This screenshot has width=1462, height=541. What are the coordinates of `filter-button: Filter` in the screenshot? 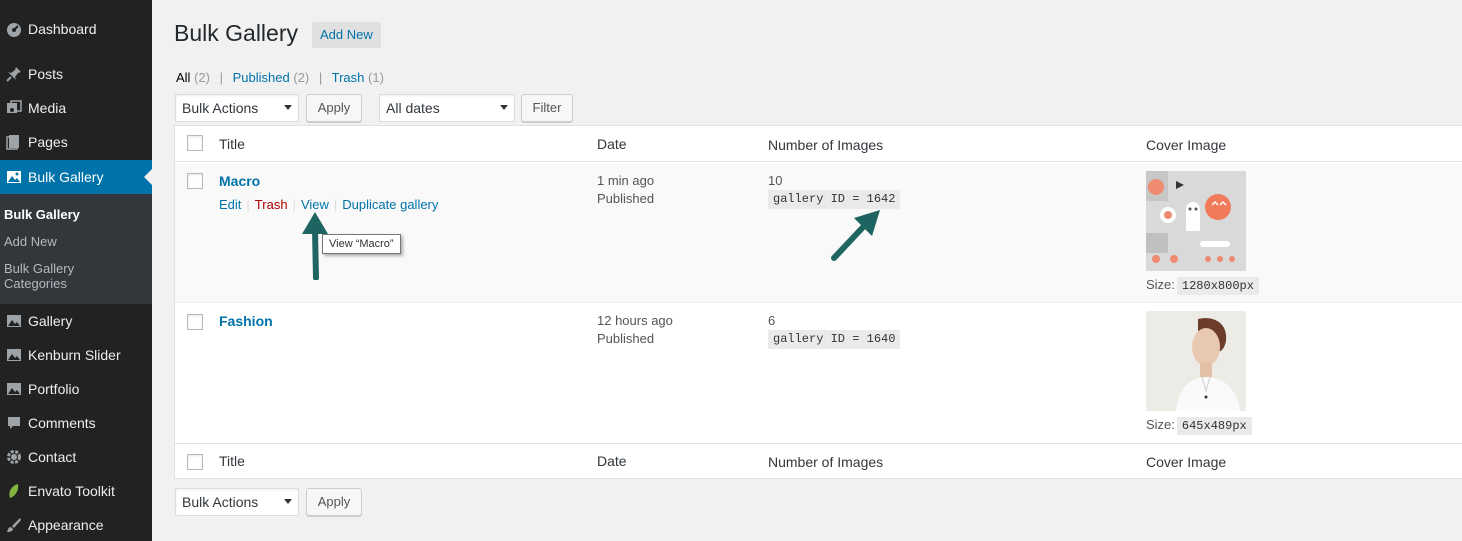 It's located at (547, 108).